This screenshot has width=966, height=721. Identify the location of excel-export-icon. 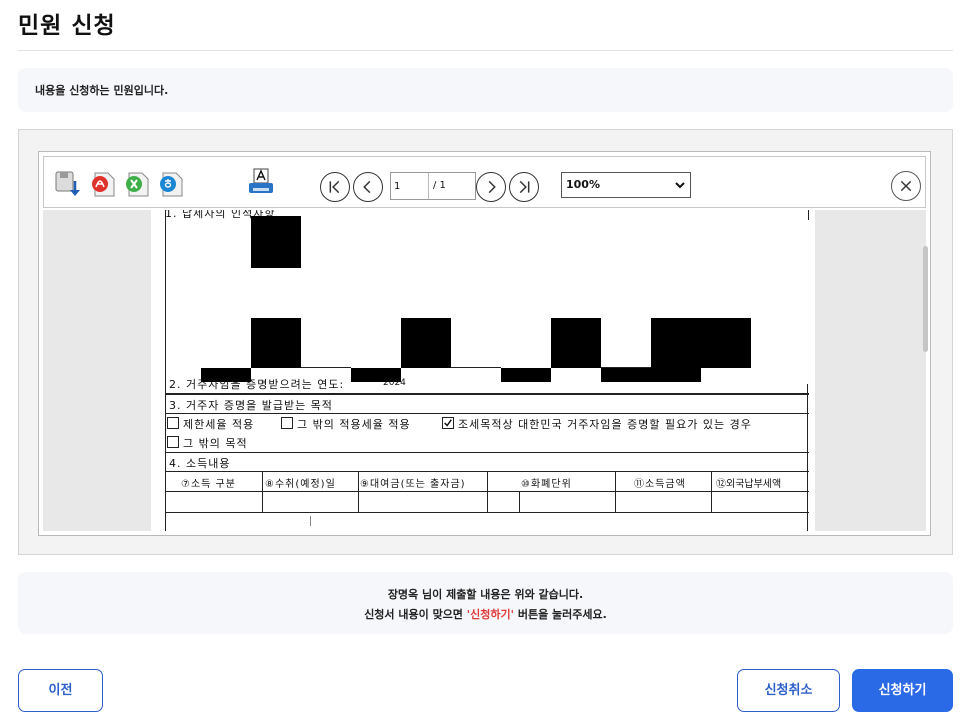
(137, 184).